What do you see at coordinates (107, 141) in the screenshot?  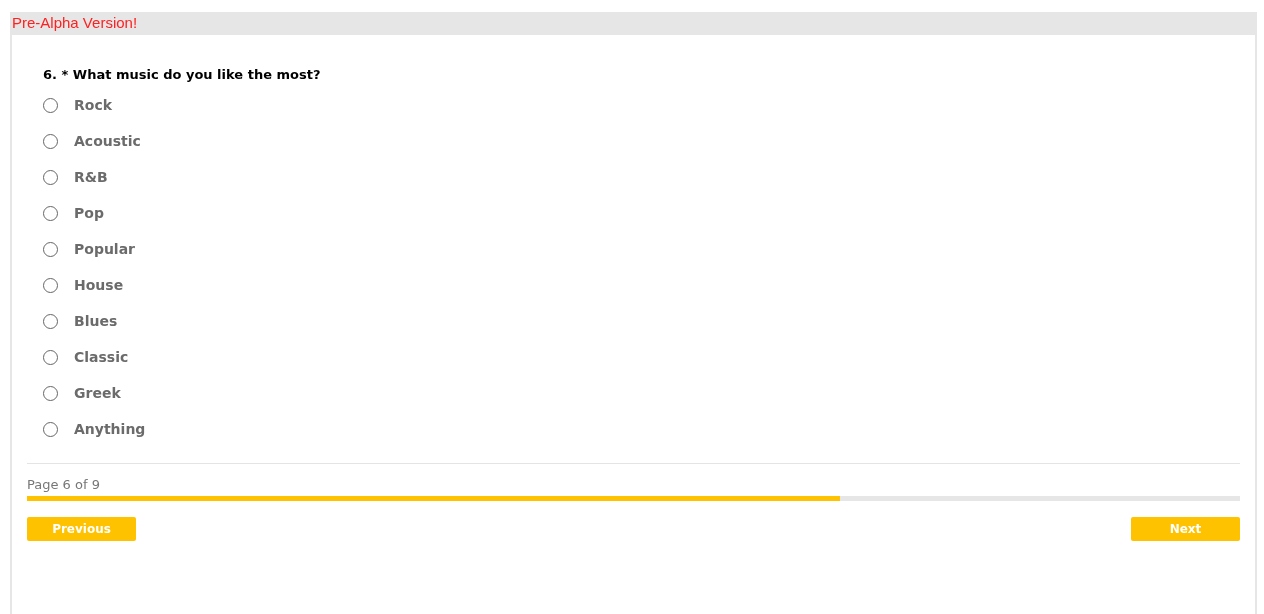 I see `option-label: Acoustic` at bounding box center [107, 141].